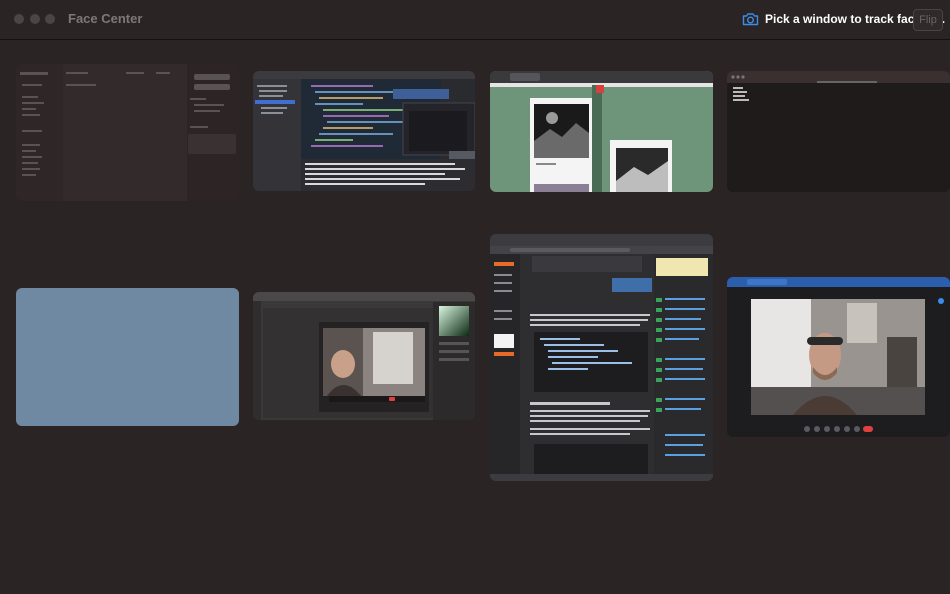  I want to click on camera-icon, so click(750, 21).